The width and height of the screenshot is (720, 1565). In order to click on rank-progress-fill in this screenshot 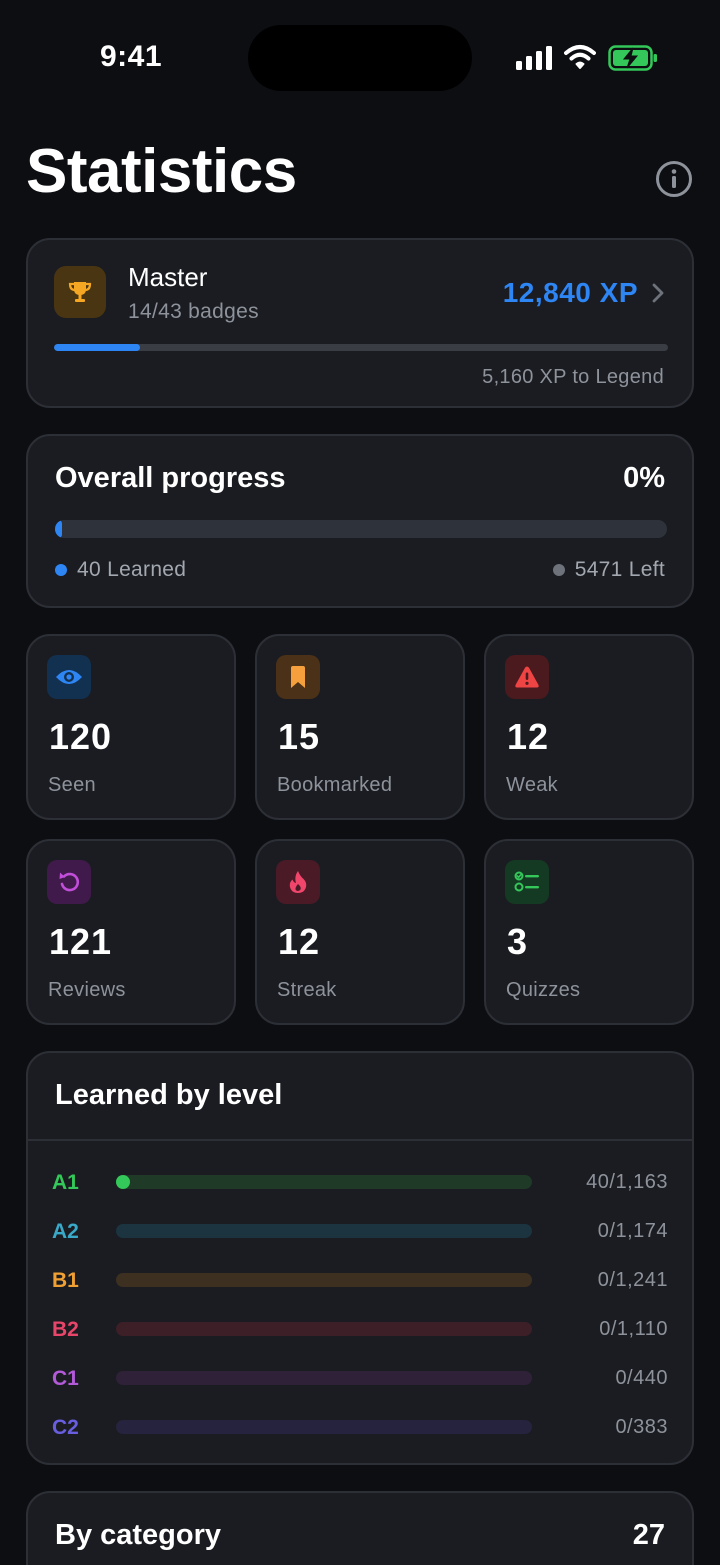, I will do `click(97, 347)`.